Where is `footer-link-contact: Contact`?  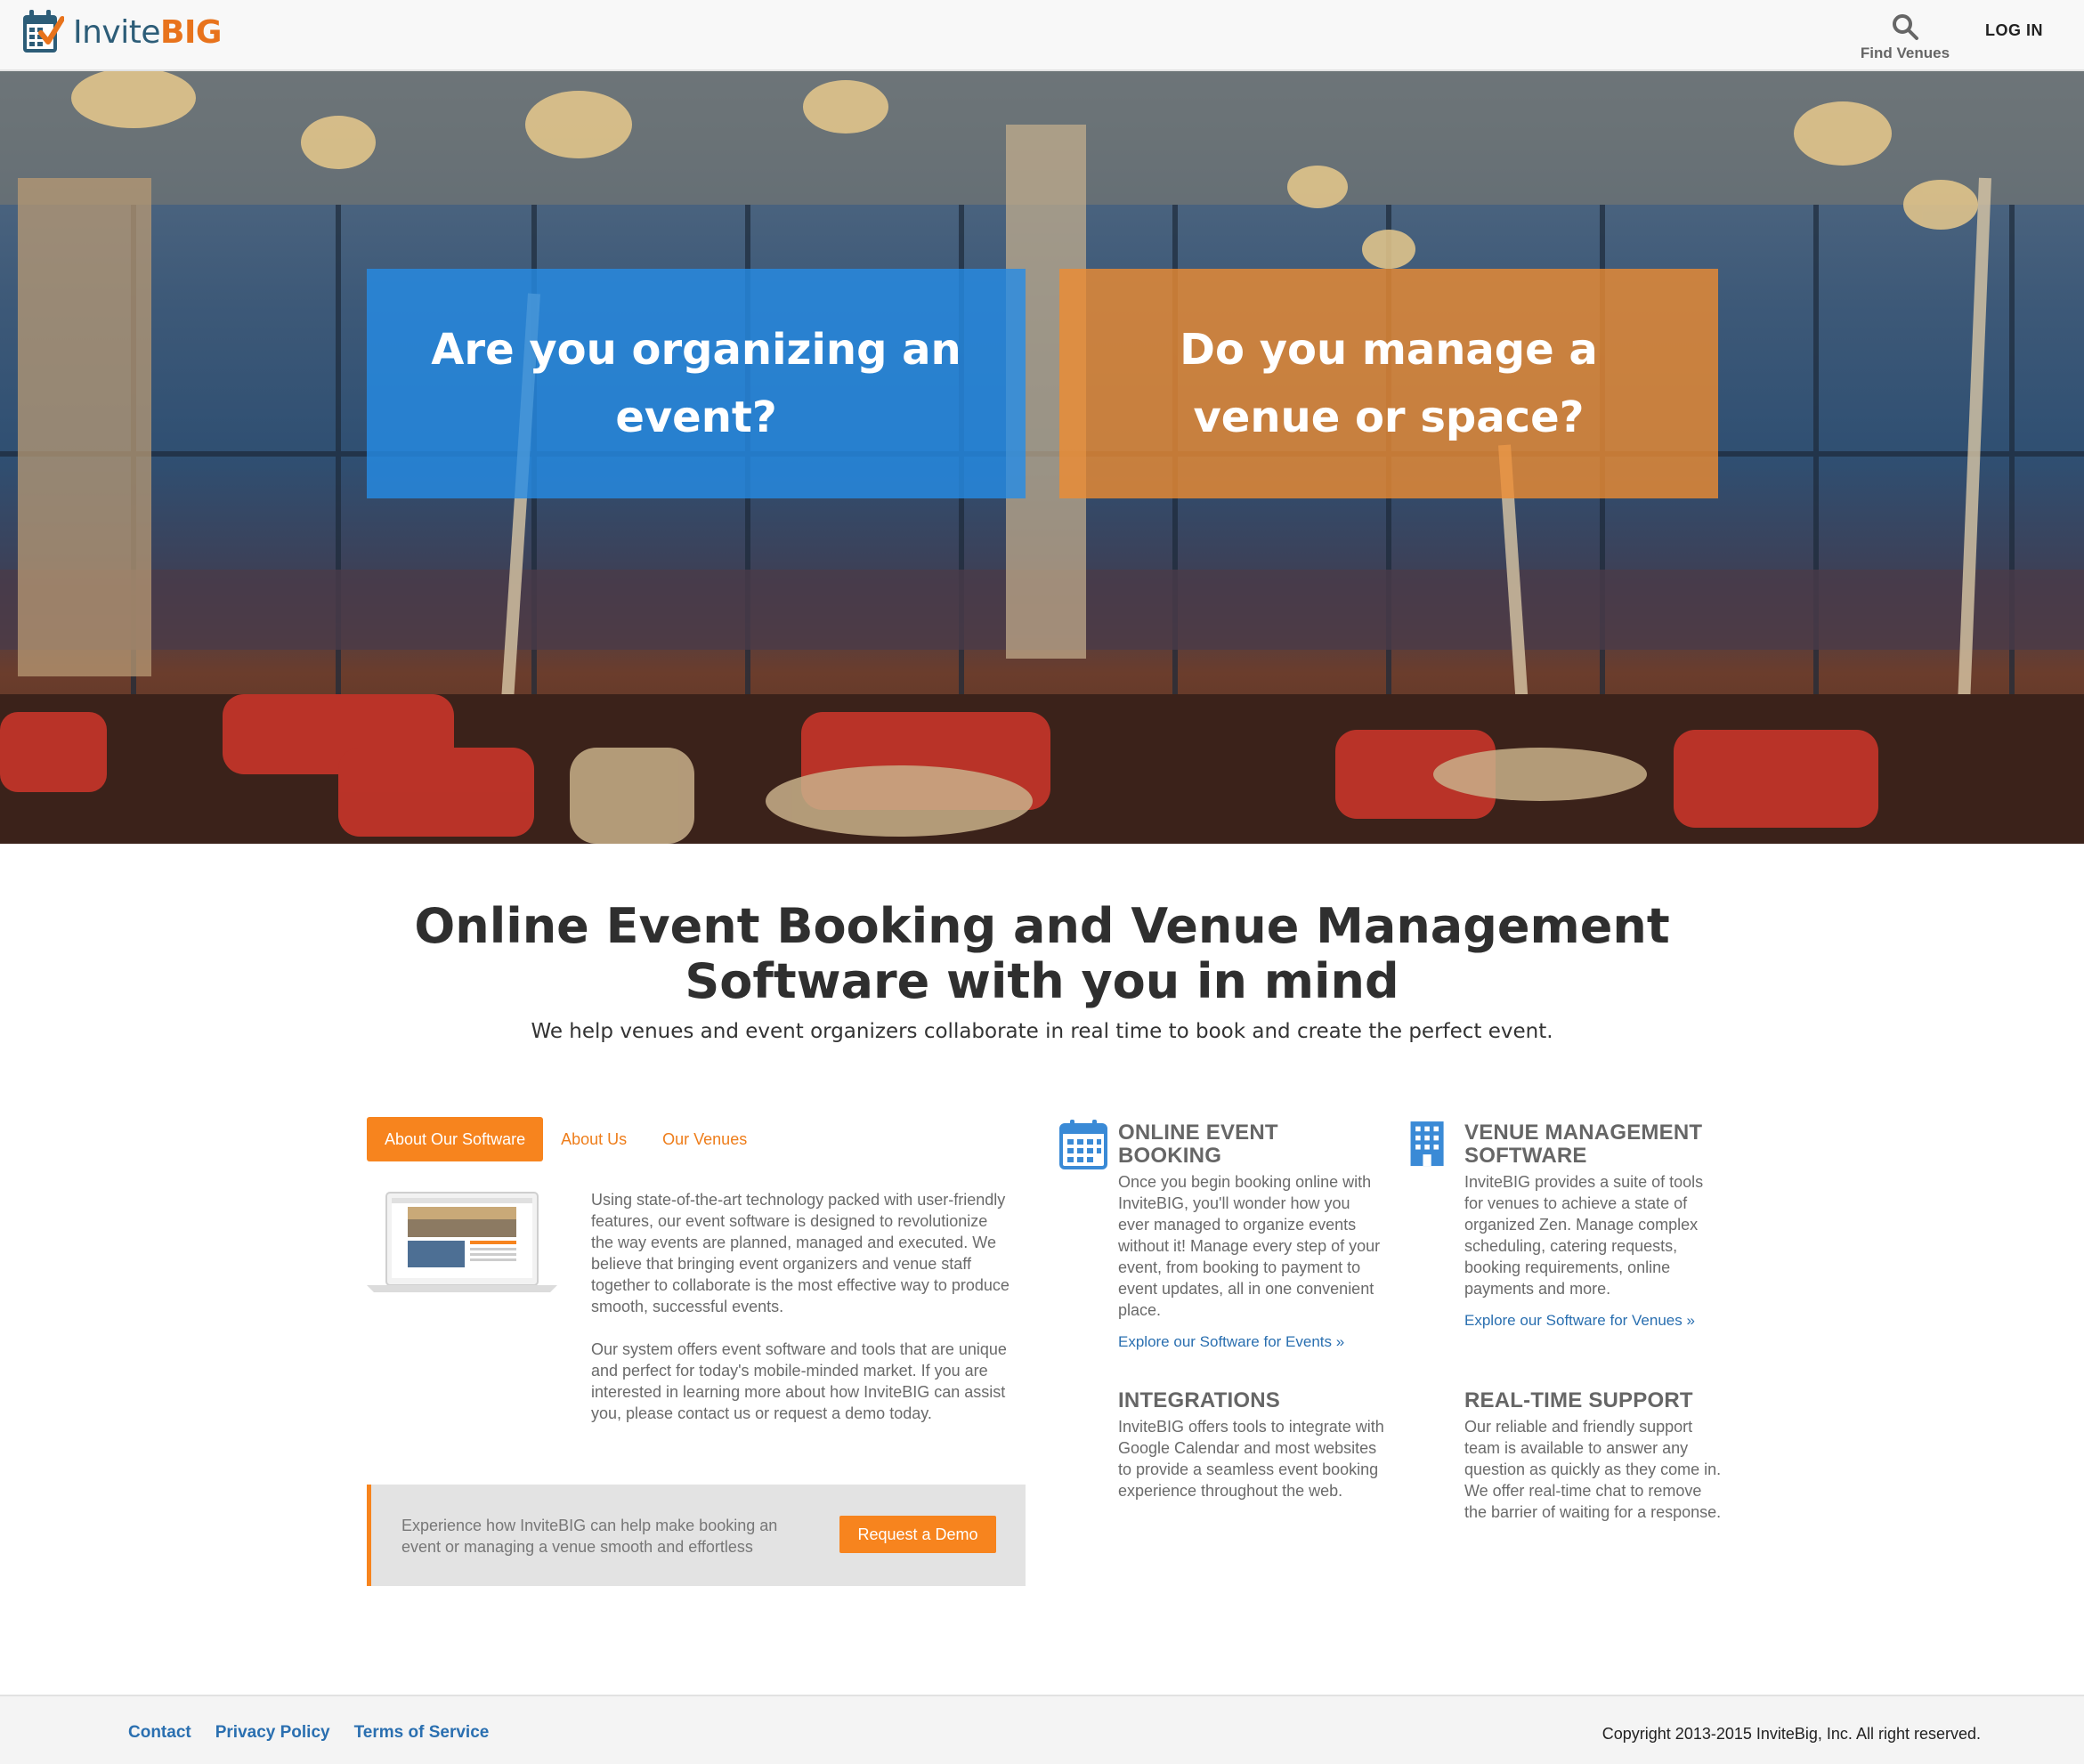
footer-link-contact: Contact is located at coordinates (159, 1733).